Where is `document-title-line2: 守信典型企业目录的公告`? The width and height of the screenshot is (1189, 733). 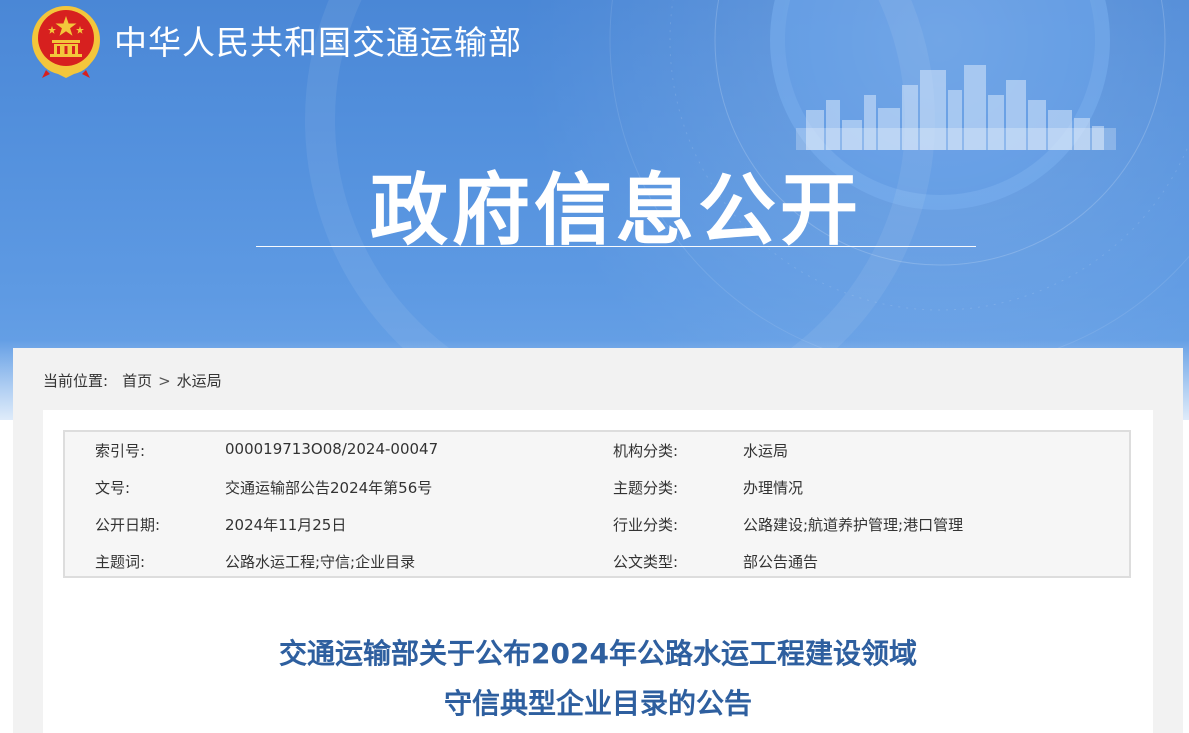 document-title-line2: 守信典型企业目录的公告 is located at coordinates (597, 703).